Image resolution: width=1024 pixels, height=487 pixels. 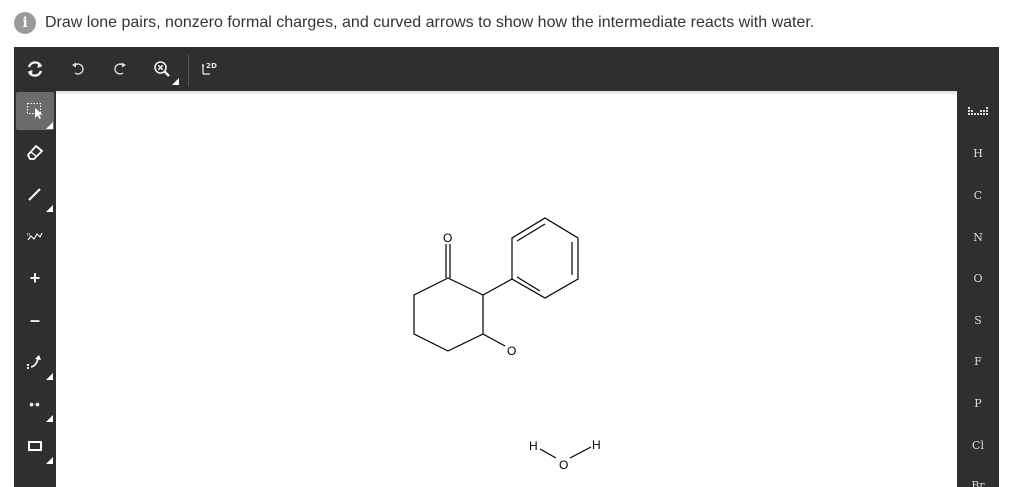 I want to click on reset-button, so click(x=35, y=69).